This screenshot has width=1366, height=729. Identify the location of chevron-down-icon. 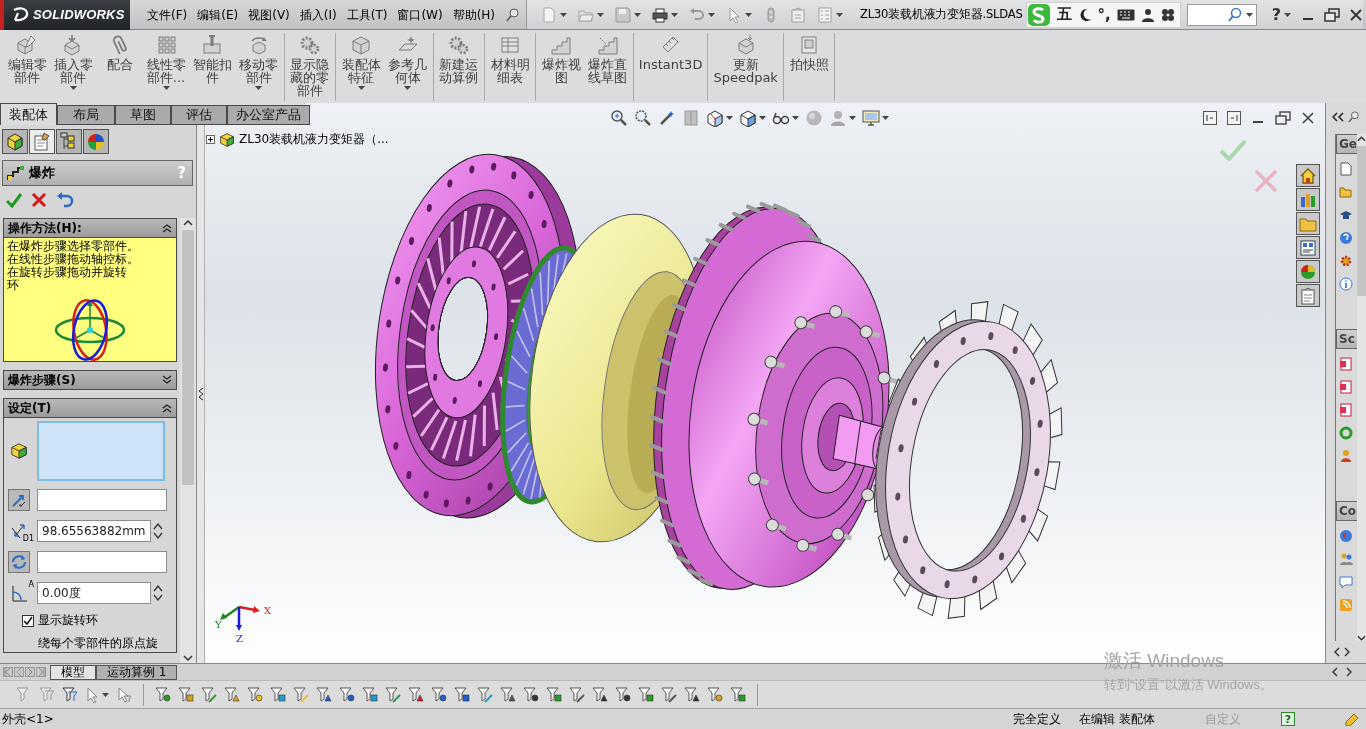
(188, 658).